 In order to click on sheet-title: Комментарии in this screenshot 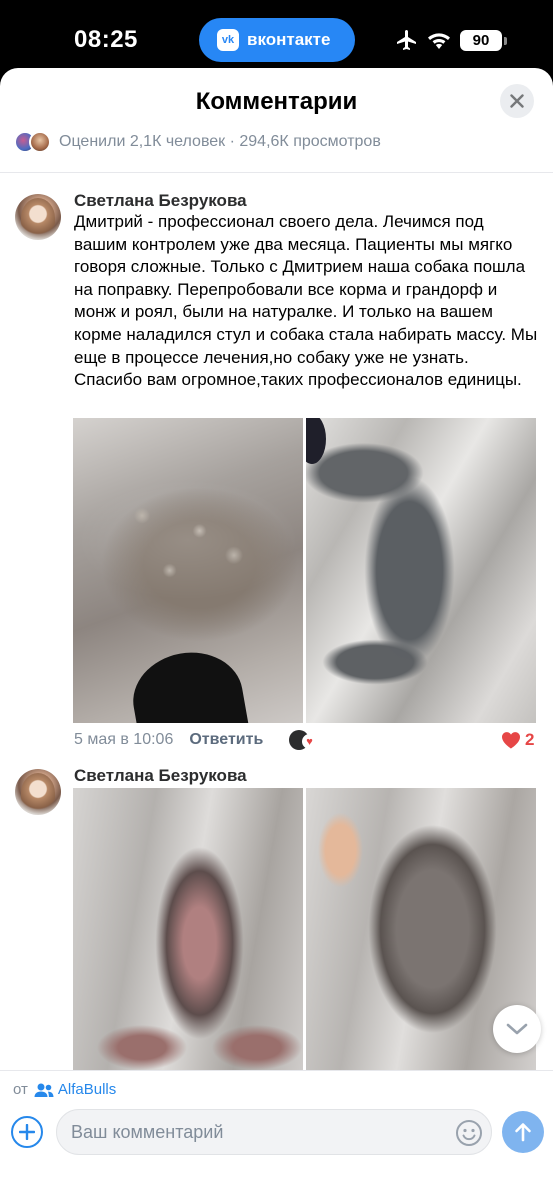, I will do `click(276, 101)`.